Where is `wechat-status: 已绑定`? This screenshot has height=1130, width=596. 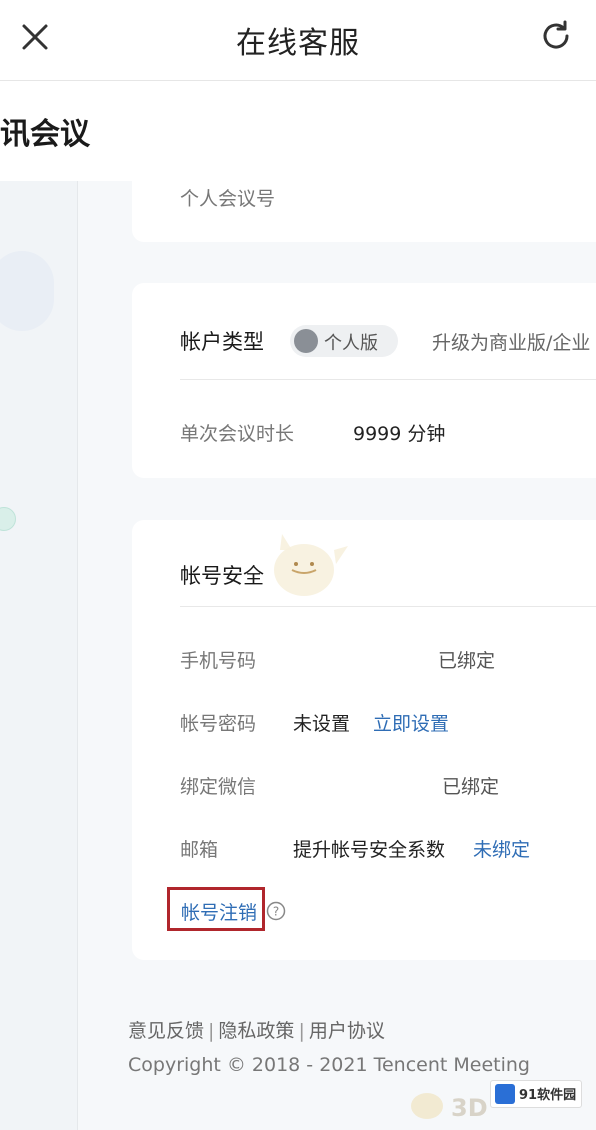 wechat-status: 已绑定 is located at coordinates (471, 787).